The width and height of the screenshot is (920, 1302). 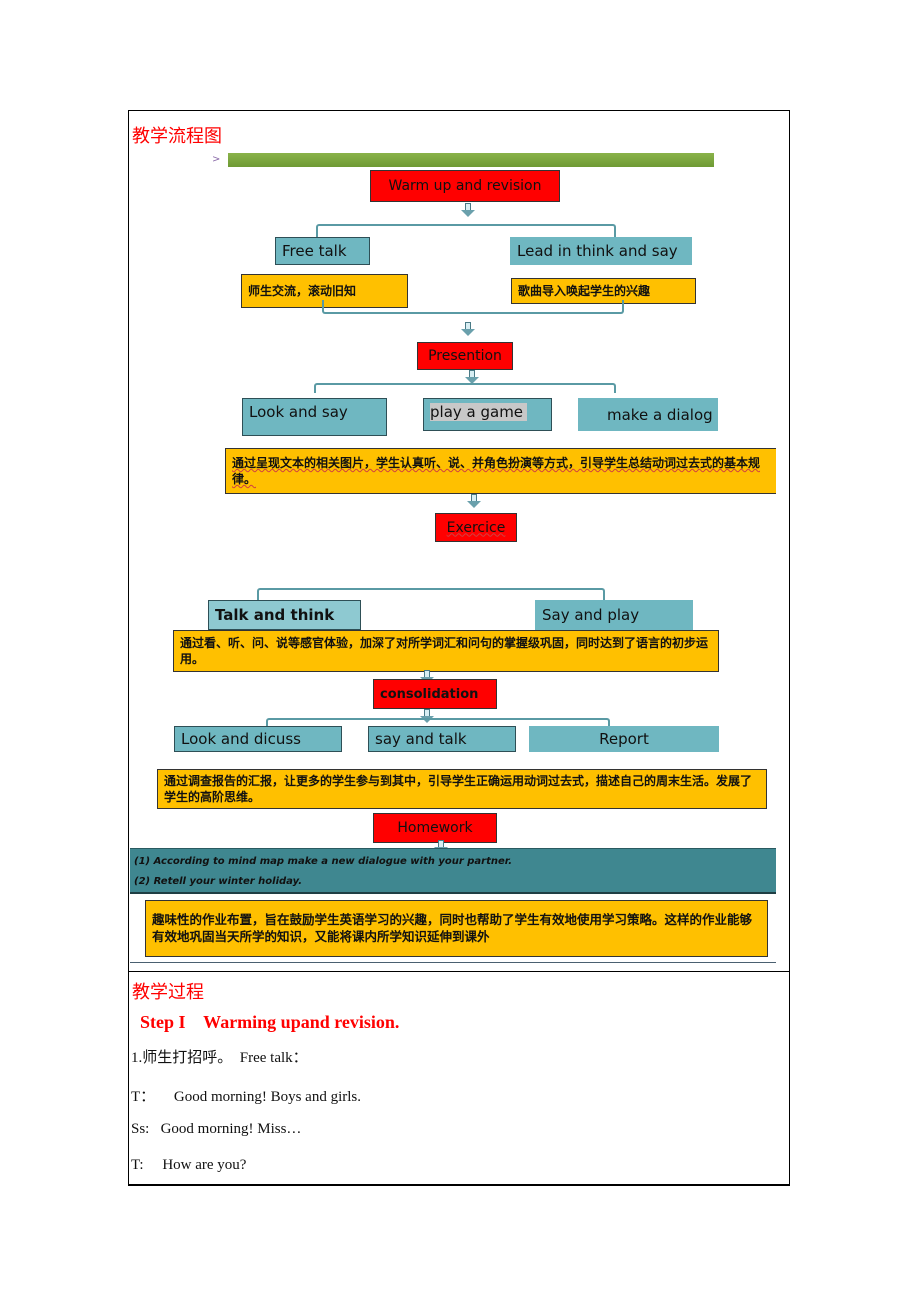 What do you see at coordinates (442, 739) in the screenshot?
I see `node-say-and-talk: say and talk` at bounding box center [442, 739].